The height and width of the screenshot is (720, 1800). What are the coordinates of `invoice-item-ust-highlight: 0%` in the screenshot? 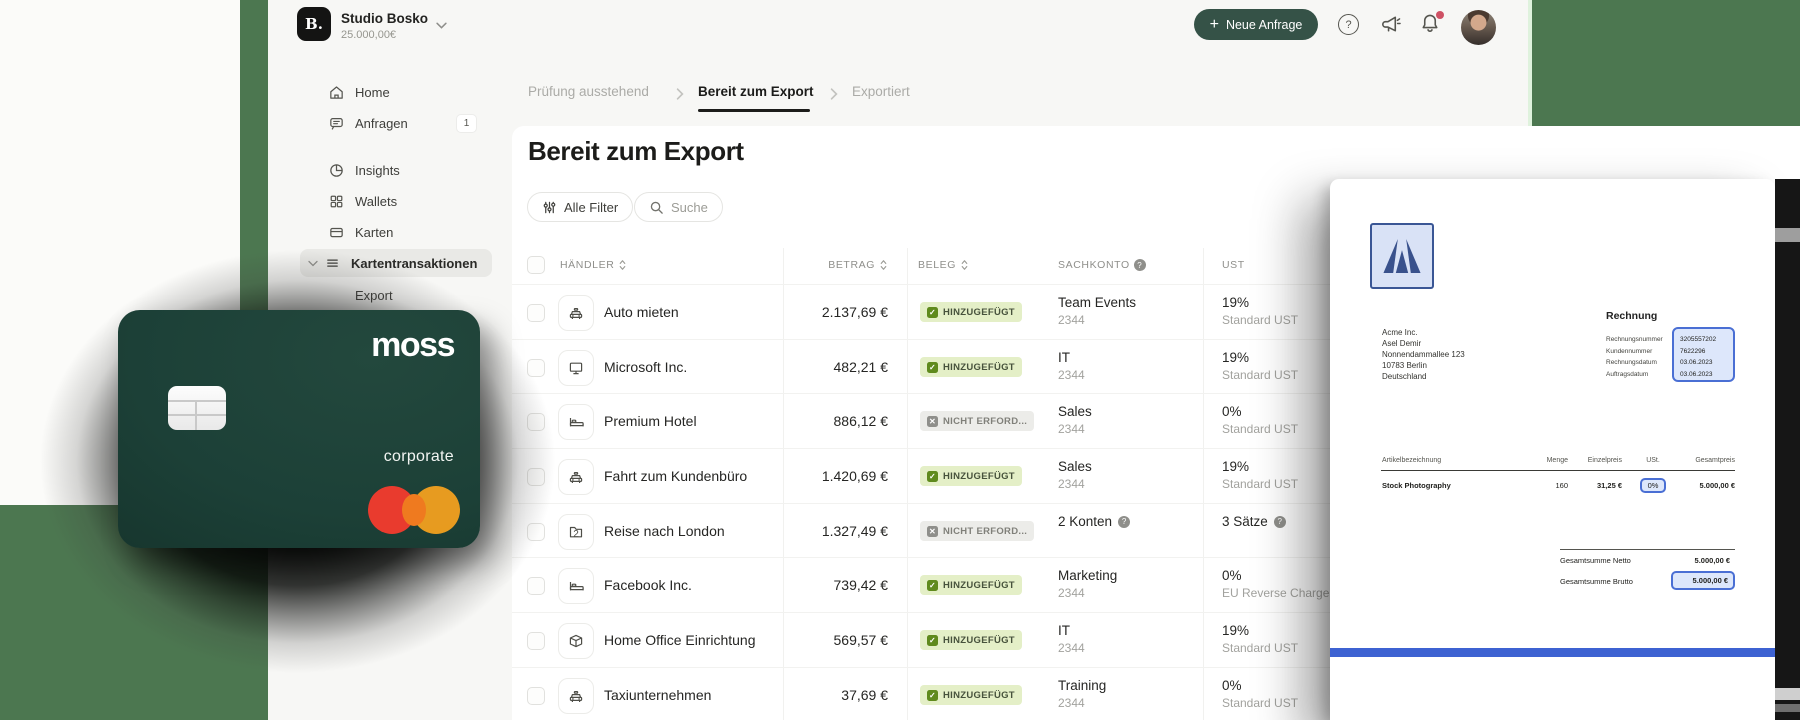 It's located at (1653, 485).